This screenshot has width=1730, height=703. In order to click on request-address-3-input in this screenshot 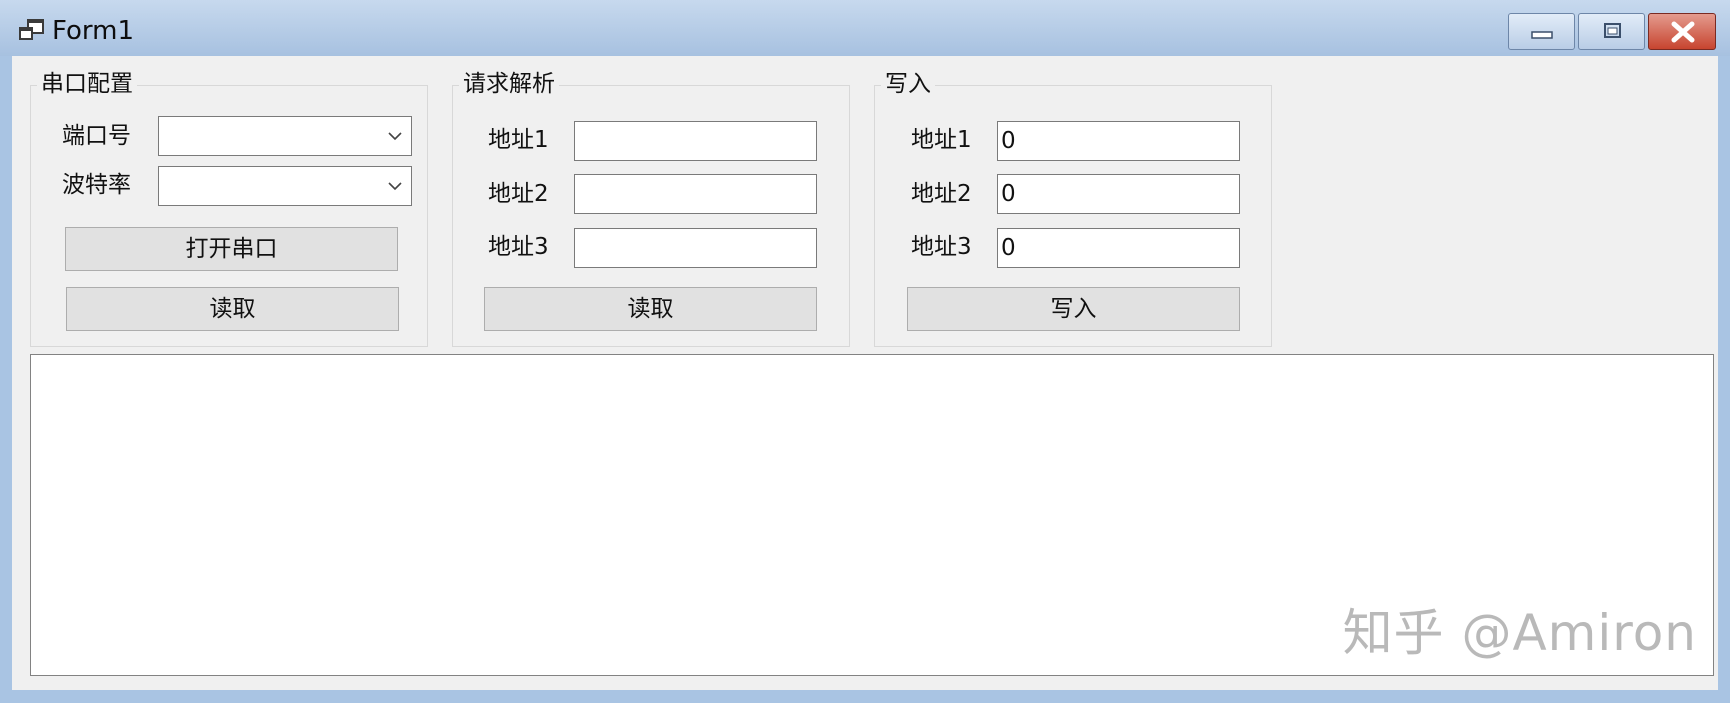, I will do `click(695, 248)`.